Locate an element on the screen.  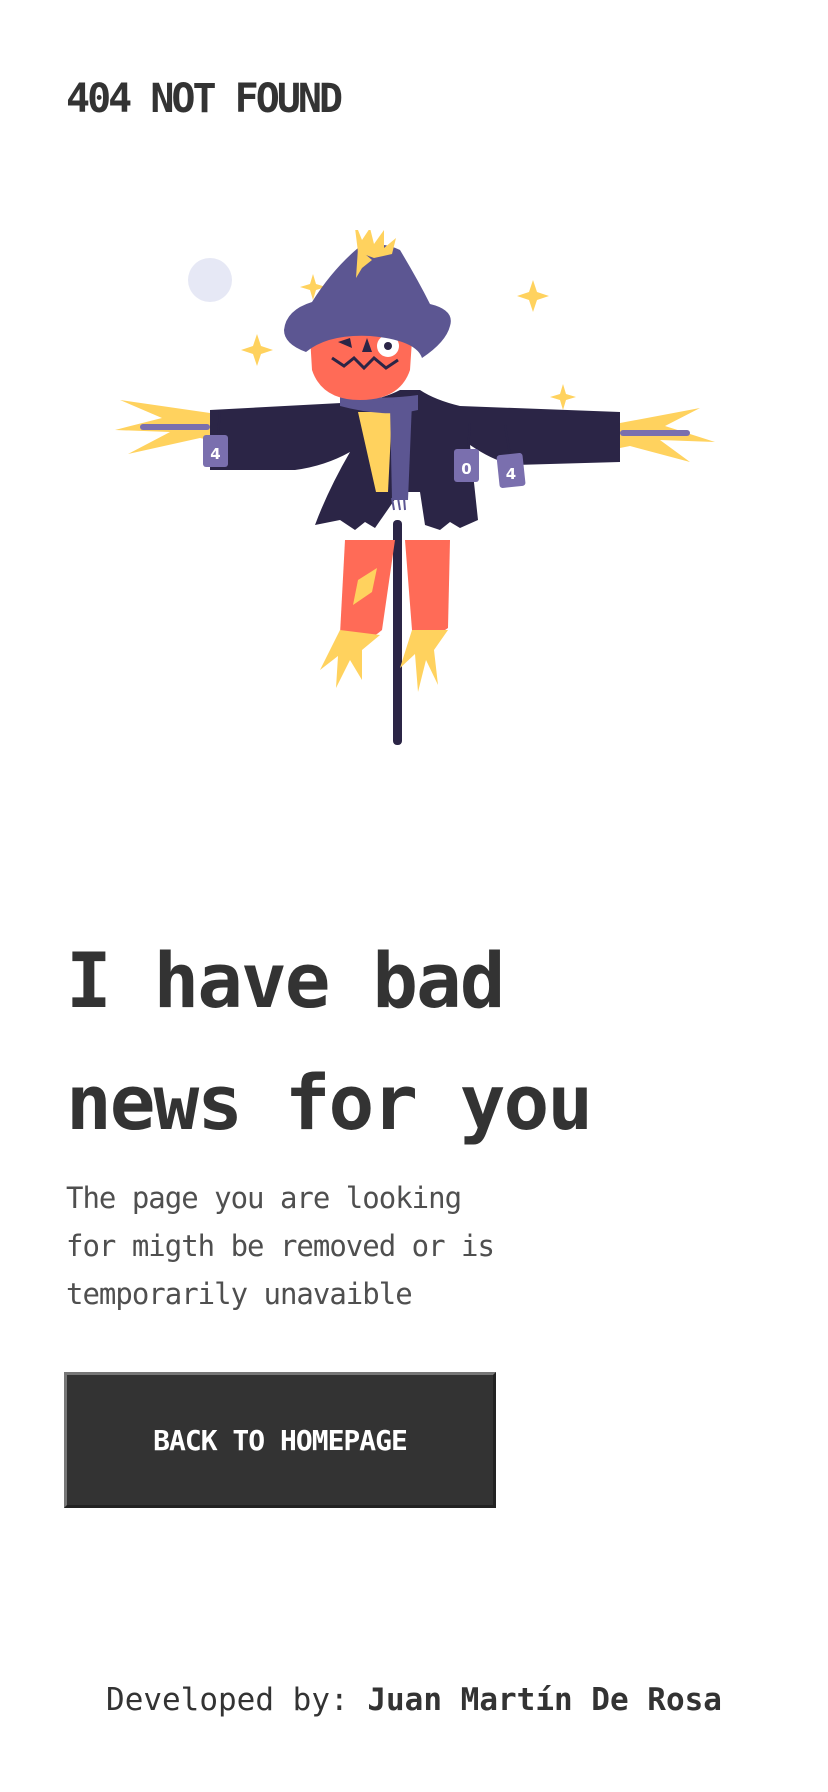
footer-credit: Developed by: Juan Martín De Rosa is located at coordinates (414, 1700).